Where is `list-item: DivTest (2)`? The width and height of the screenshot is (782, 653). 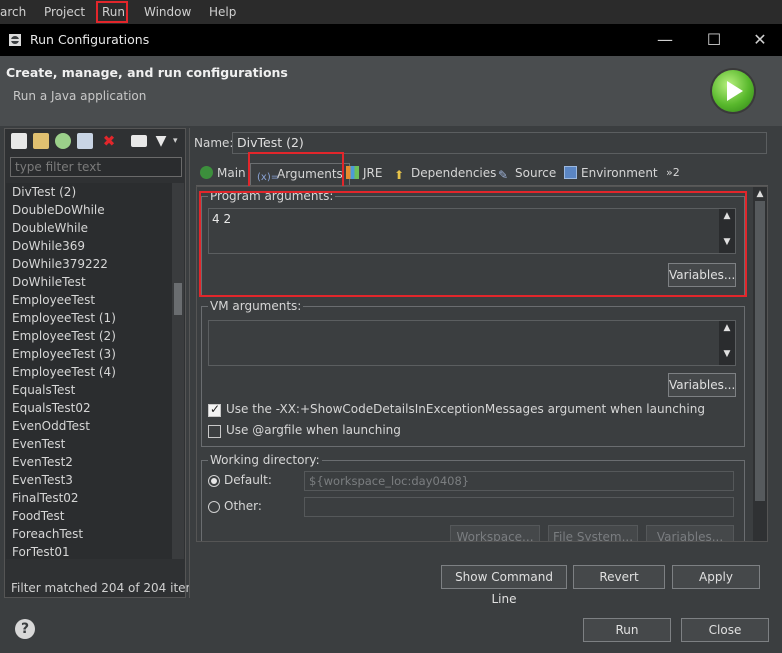 list-item: DivTest (2) is located at coordinates (95, 192).